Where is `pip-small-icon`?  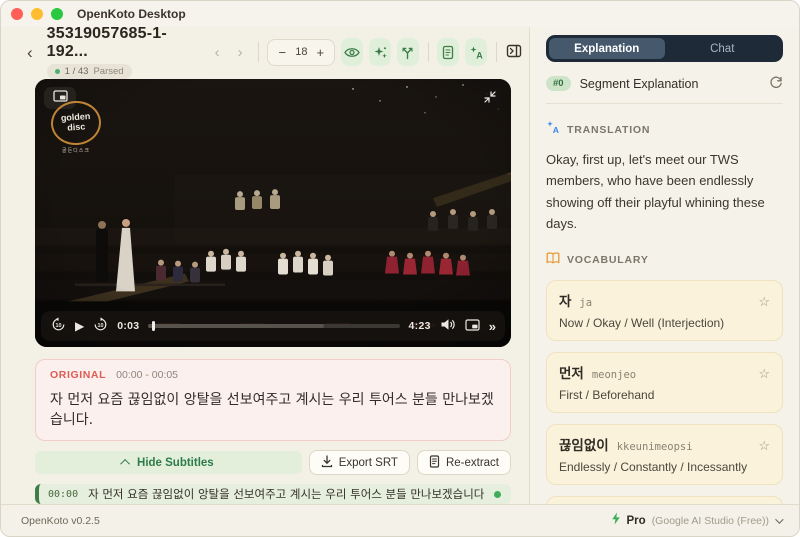
pip-small-icon is located at coordinates (472, 326).